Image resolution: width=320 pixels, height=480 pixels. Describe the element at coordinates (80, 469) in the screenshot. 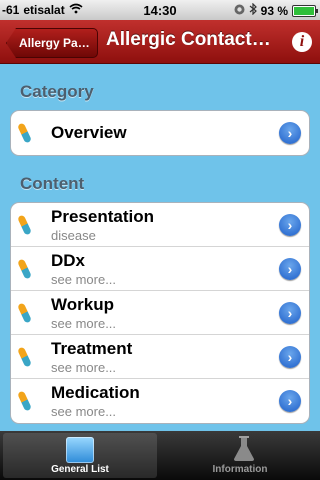

I see `tab-label: General List` at that location.